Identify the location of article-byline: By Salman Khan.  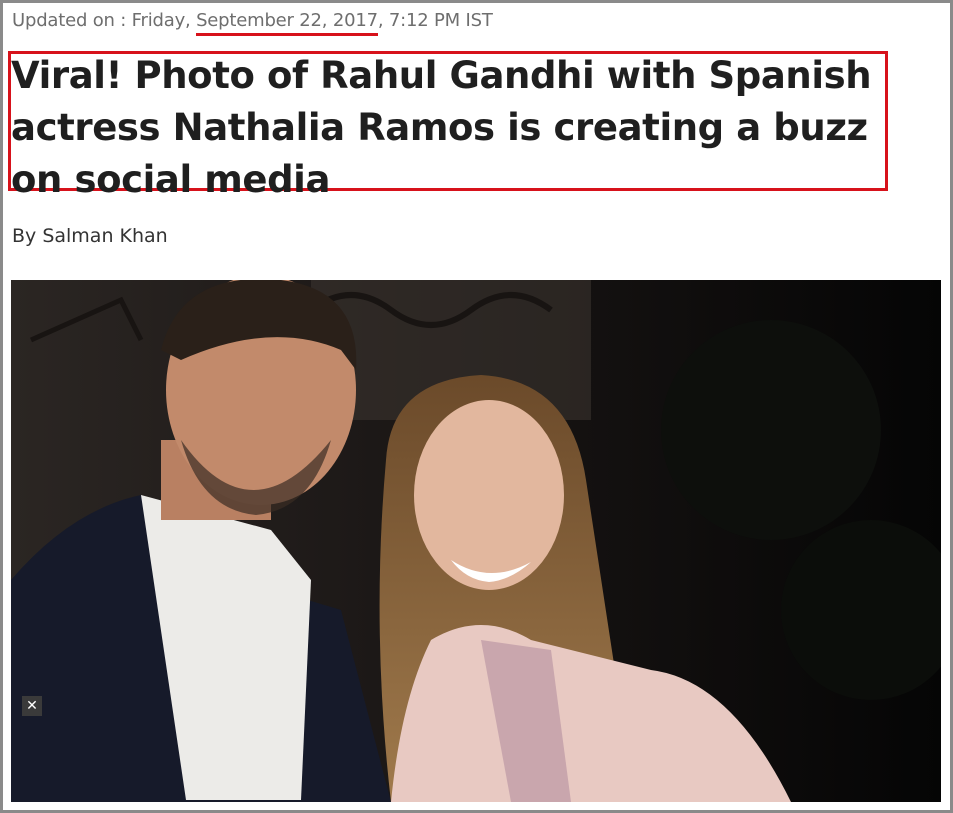
(90, 236).